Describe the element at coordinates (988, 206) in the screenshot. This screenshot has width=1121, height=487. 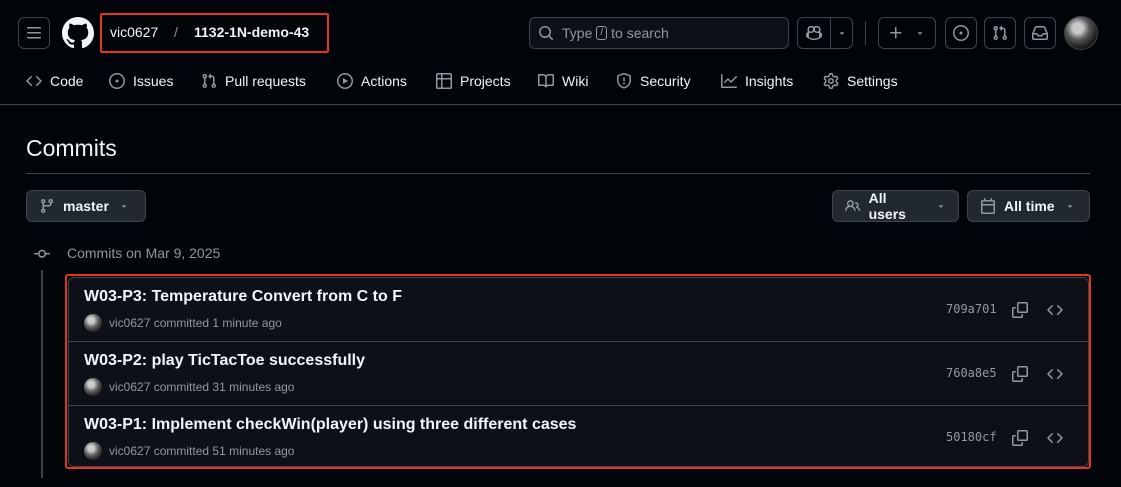
I see `calendar-icon` at that location.